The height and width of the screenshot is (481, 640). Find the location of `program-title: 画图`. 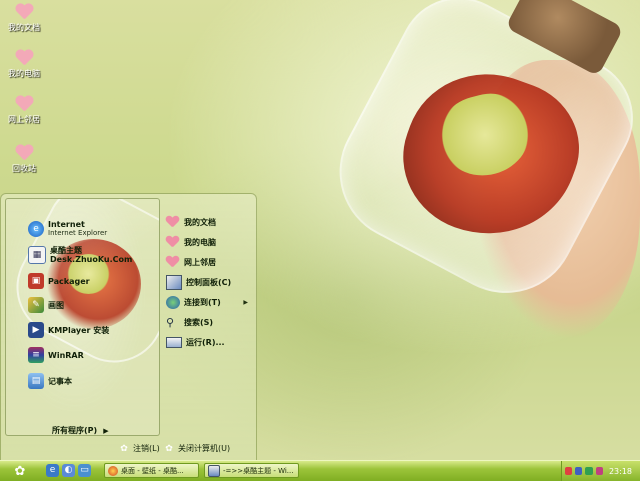

program-title: 画图 is located at coordinates (56, 305).